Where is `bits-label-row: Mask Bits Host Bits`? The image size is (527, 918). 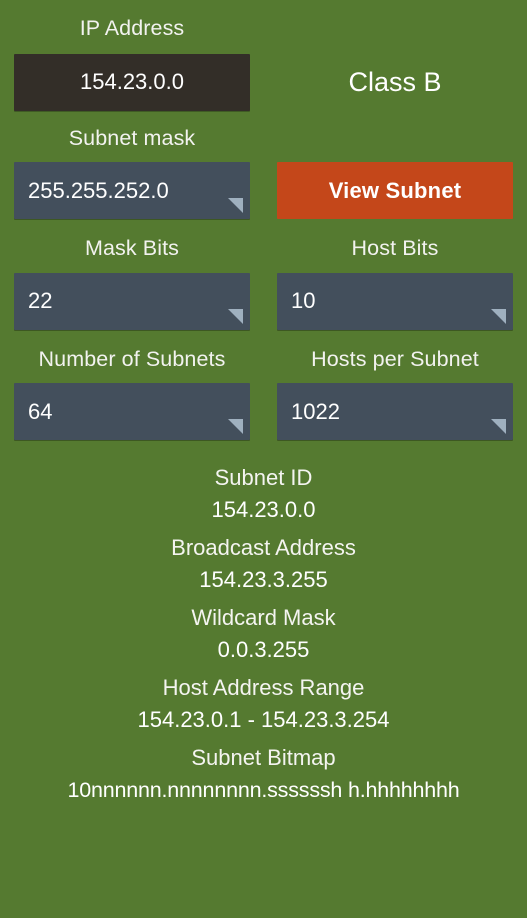
bits-label-row: Mask Bits Host Bits is located at coordinates (263, 248).